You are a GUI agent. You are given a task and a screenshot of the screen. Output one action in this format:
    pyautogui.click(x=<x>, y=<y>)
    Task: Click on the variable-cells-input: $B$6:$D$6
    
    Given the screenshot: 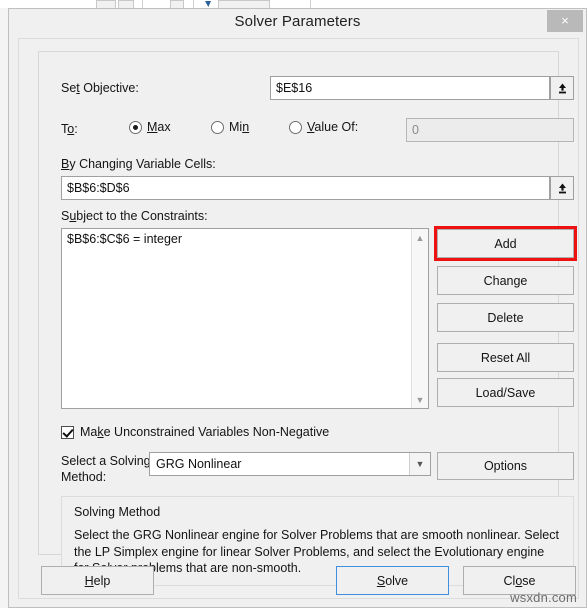 What is the action you would take?
    pyautogui.click(x=305, y=188)
    